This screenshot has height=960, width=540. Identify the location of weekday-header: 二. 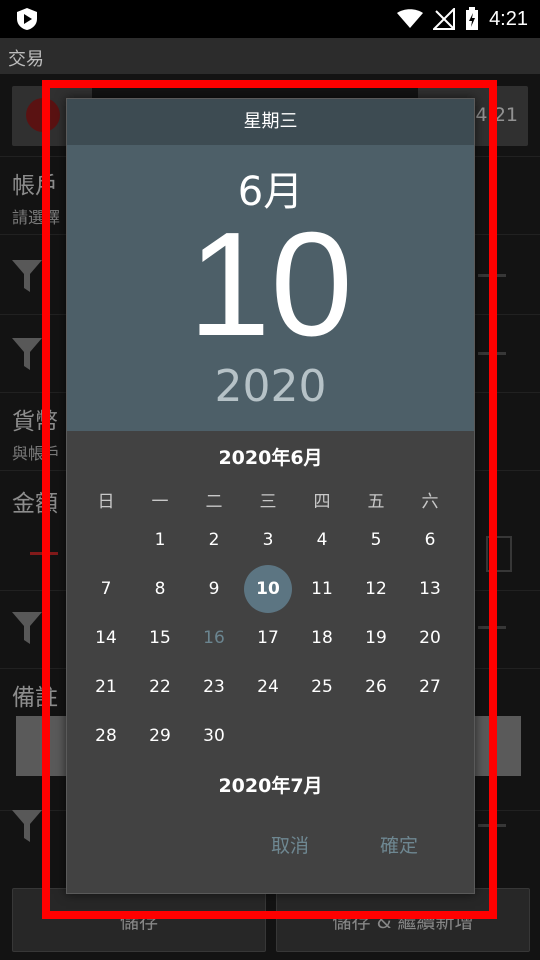
(214, 502).